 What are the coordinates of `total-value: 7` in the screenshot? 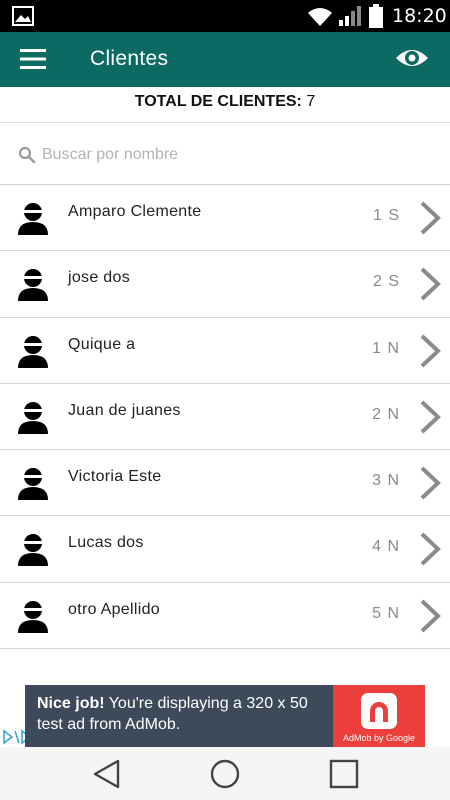 It's located at (311, 101).